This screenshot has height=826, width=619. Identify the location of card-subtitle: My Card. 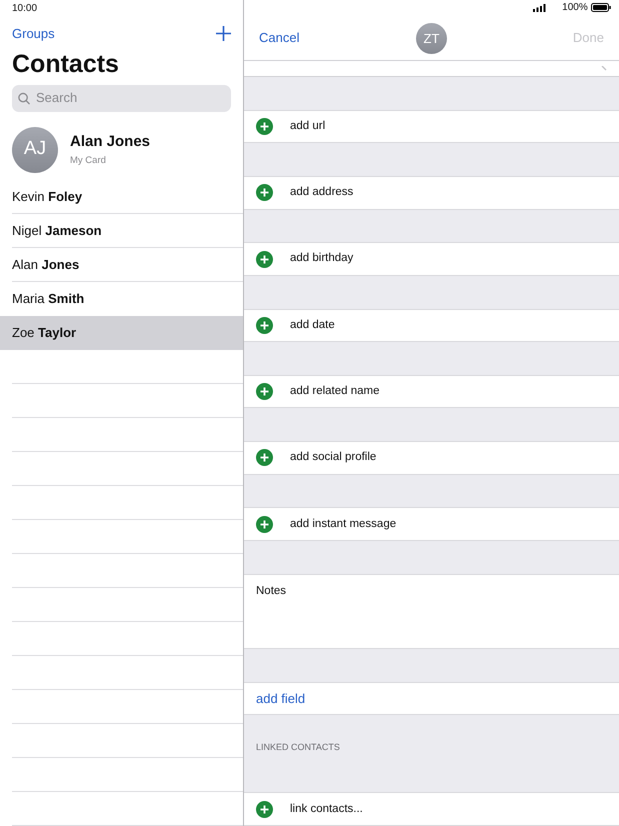
(88, 161).